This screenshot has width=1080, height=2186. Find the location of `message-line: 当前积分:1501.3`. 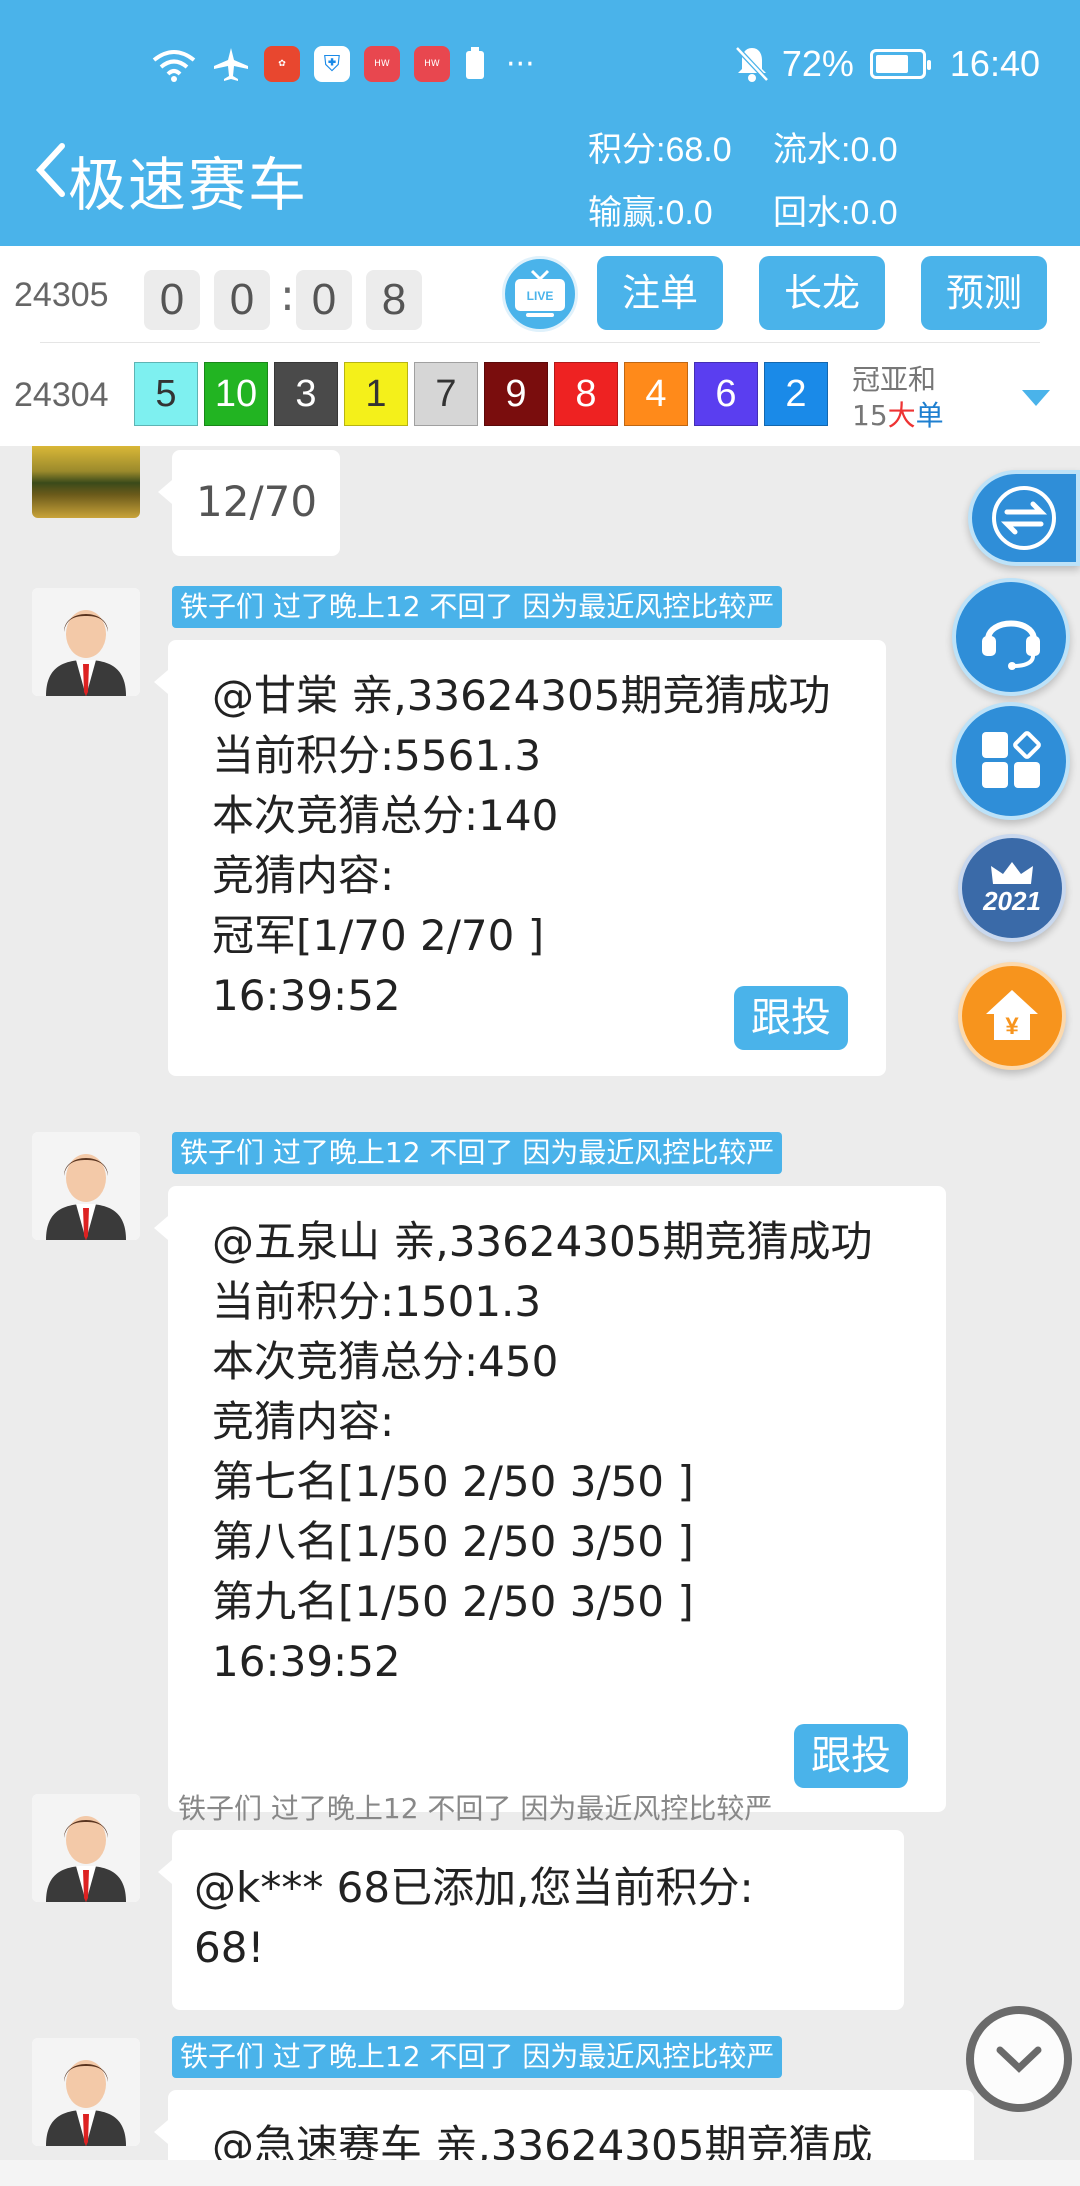

message-line: 当前积分:1501.3 is located at coordinates (377, 1301).